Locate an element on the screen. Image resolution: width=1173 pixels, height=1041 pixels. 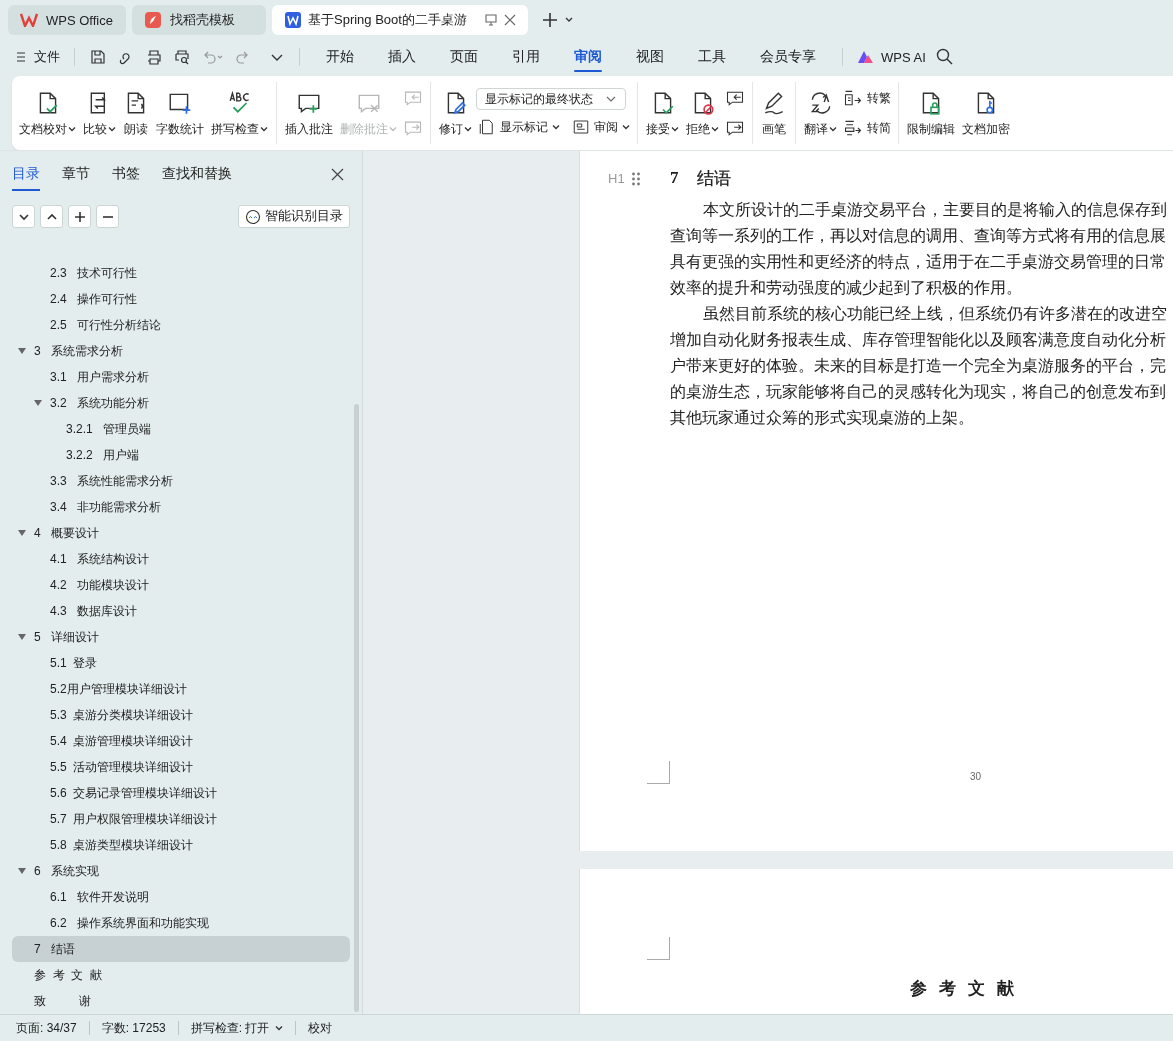
toc-entry: 6.1 软件开发说明 is located at coordinates (181, 897).